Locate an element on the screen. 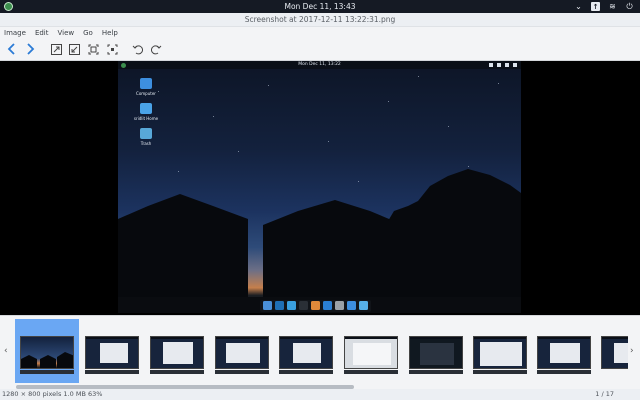 The image size is (640, 400). filmstrip-right-arrow-icon: › is located at coordinates (632, 351).